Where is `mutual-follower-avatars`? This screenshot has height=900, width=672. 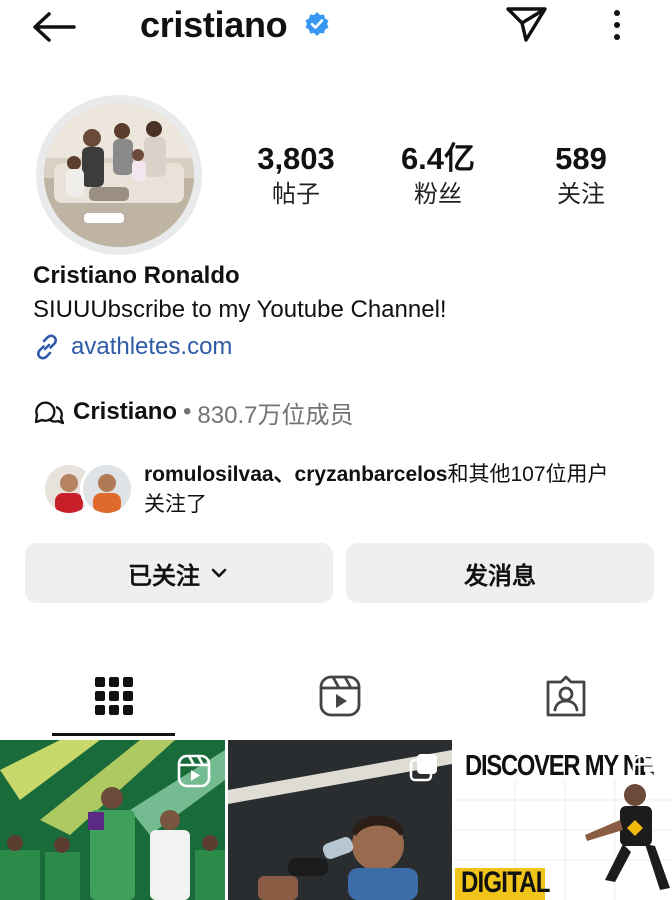 mutual-follower-avatars is located at coordinates (88, 489).